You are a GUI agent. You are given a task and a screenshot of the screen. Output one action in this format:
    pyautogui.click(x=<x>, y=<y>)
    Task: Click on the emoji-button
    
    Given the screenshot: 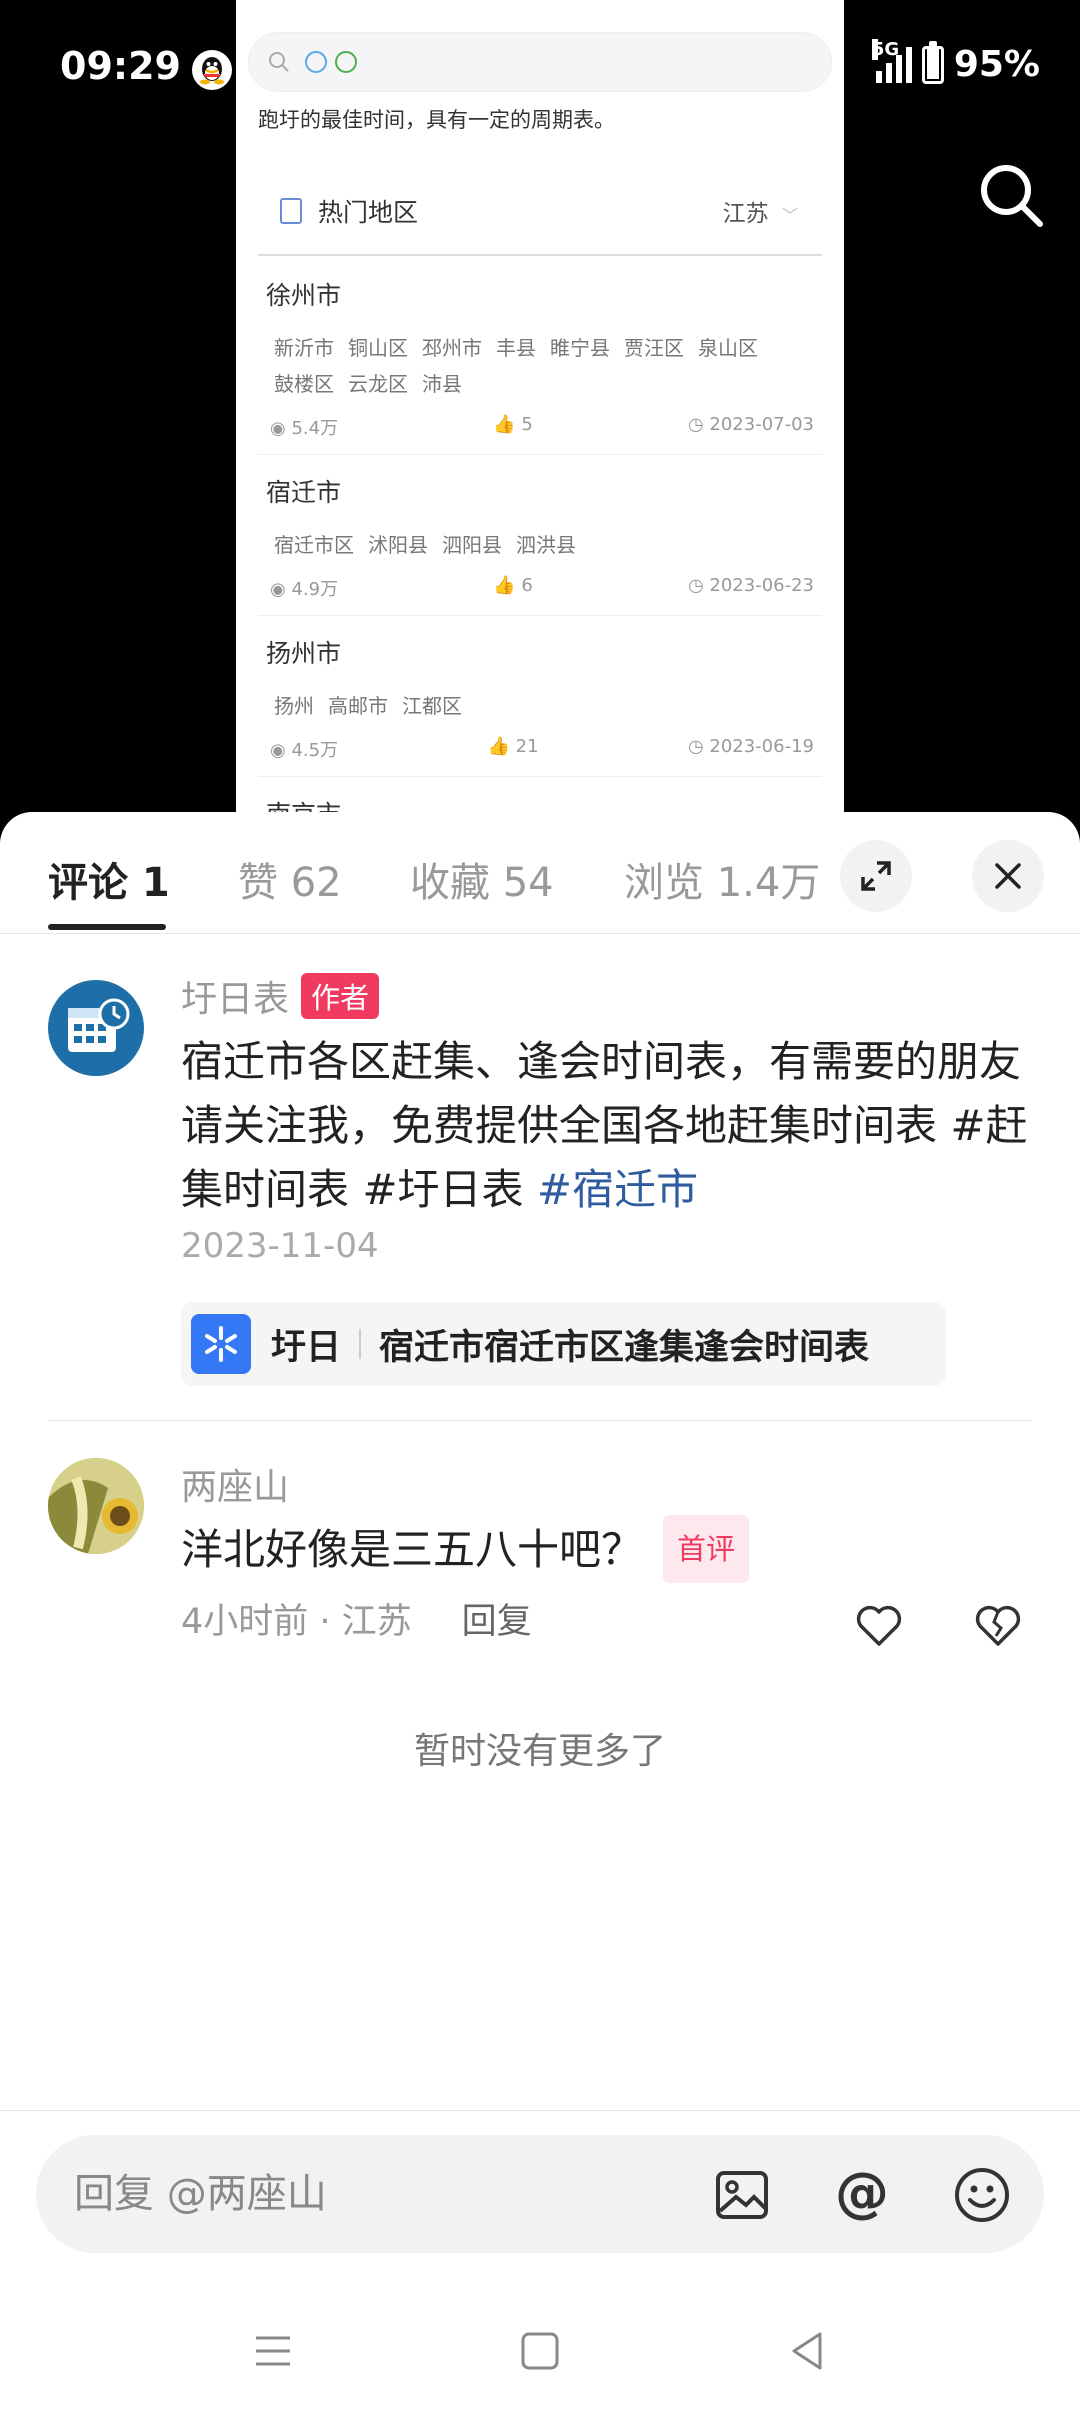 What is the action you would take?
    pyautogui.click(x=982, y=2195)
    